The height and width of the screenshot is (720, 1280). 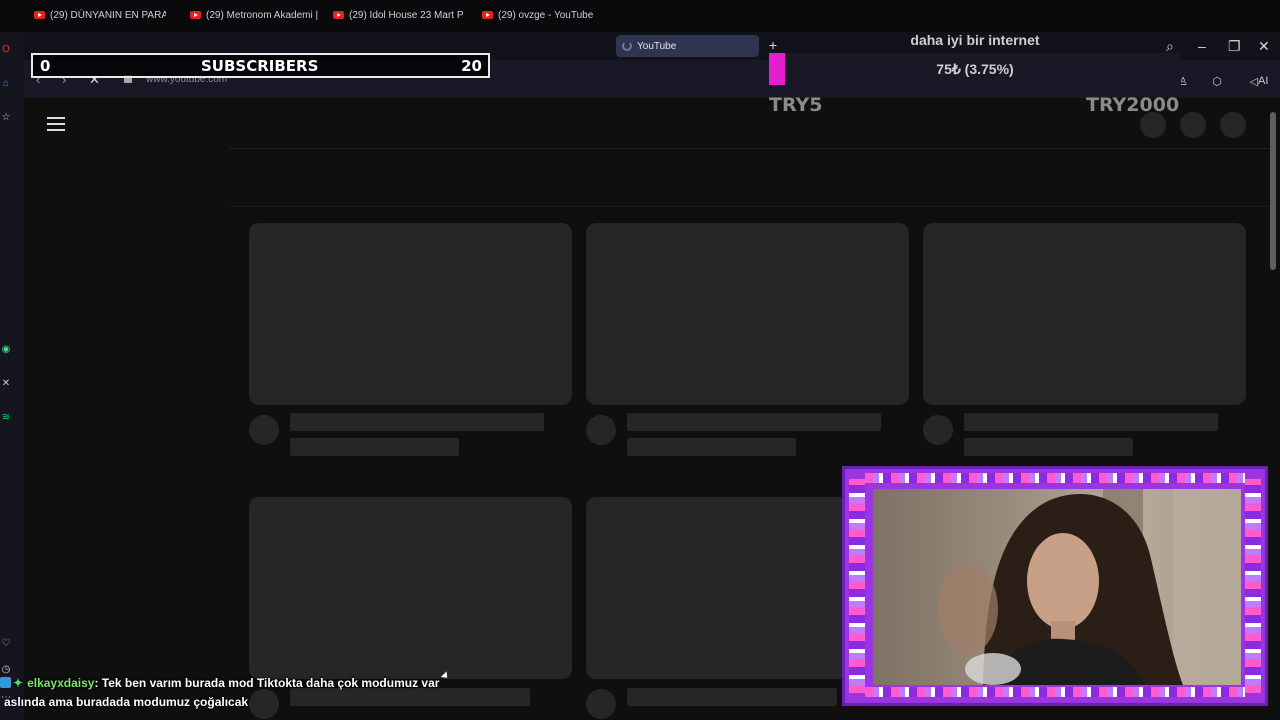 I want to click on tab-3: (29) Idol House 23 Mart P, so click(x=395, y=15).